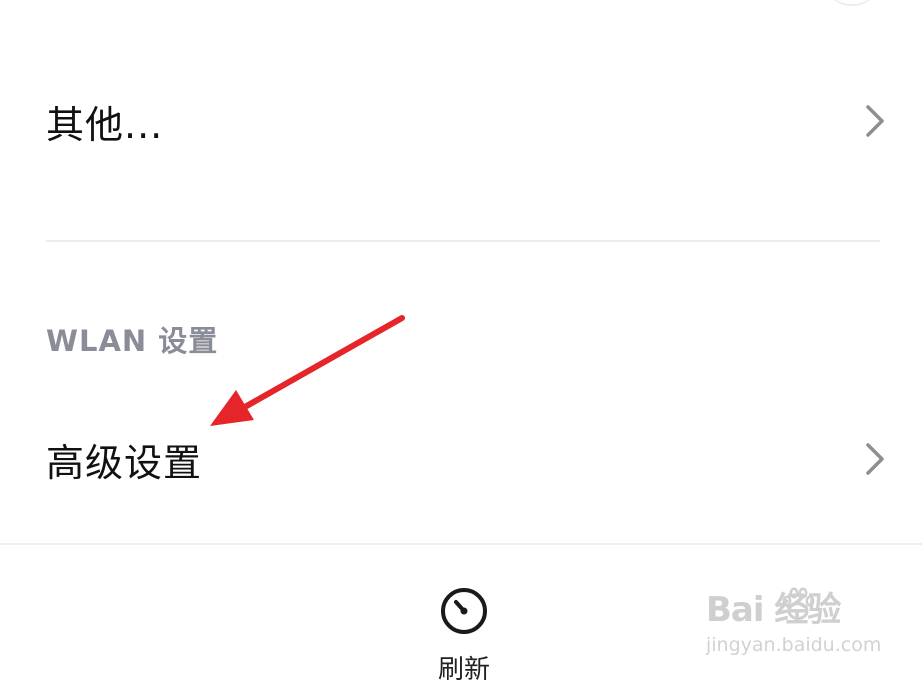 The width and height of the screenshot is (922, 682). I want to click on paw-logo-icon, so click(798, 603).